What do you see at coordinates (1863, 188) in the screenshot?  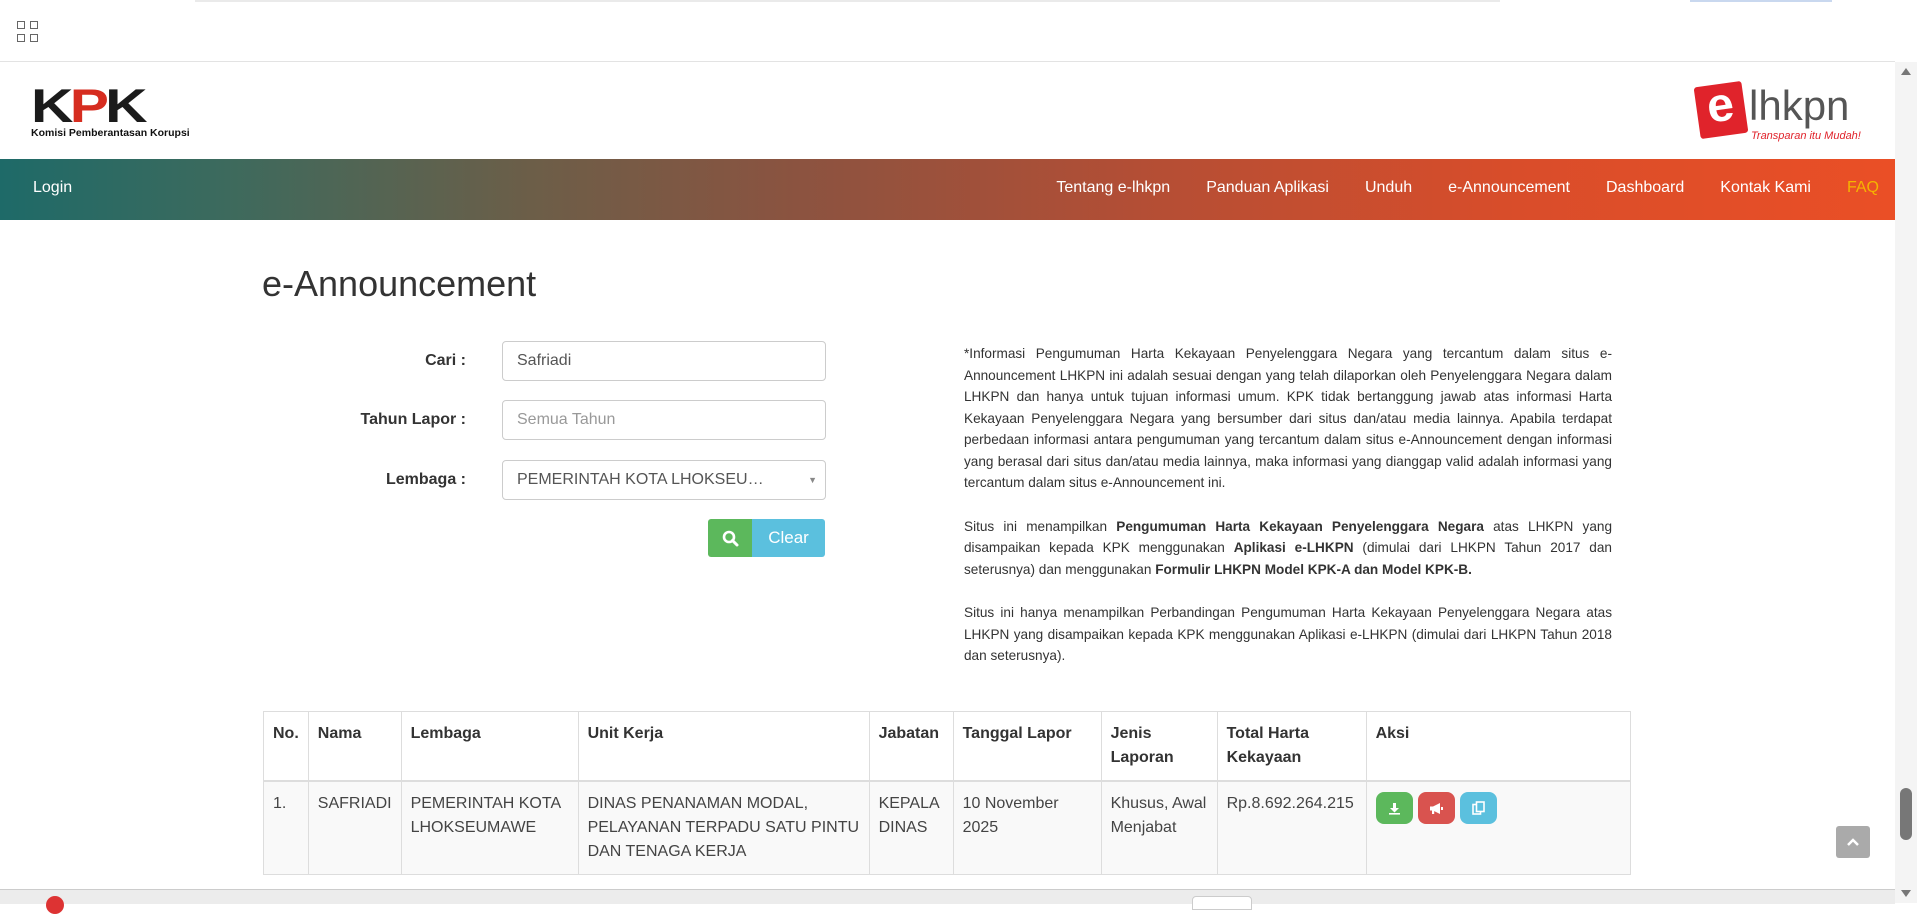 I see `nav-faq: FAQ` at bounding box center [1863, 188].